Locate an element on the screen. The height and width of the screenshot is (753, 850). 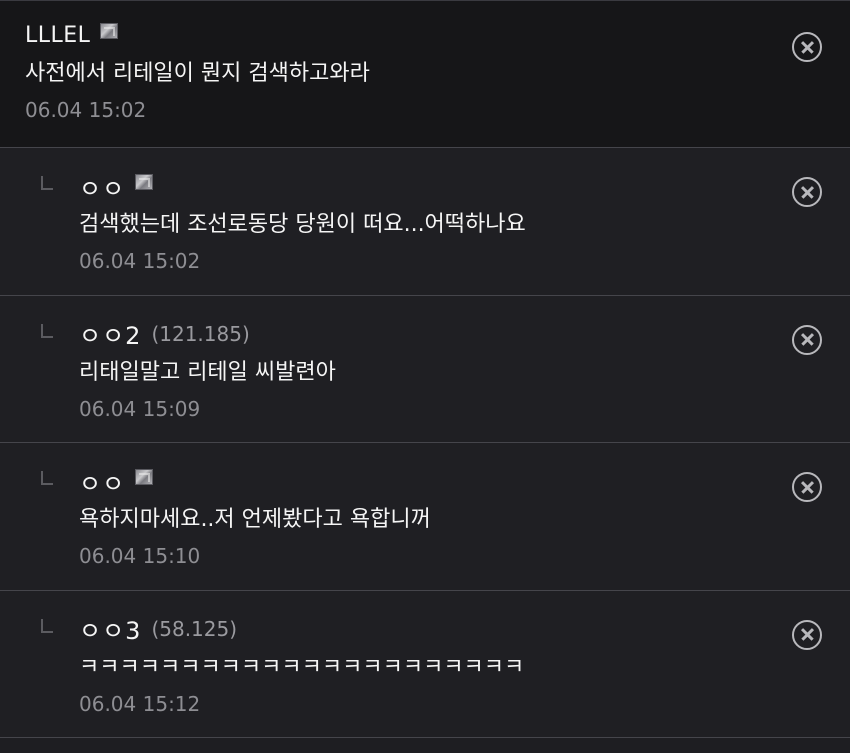
comment-nickname: LLLEL is located at coordinates (57, 35).